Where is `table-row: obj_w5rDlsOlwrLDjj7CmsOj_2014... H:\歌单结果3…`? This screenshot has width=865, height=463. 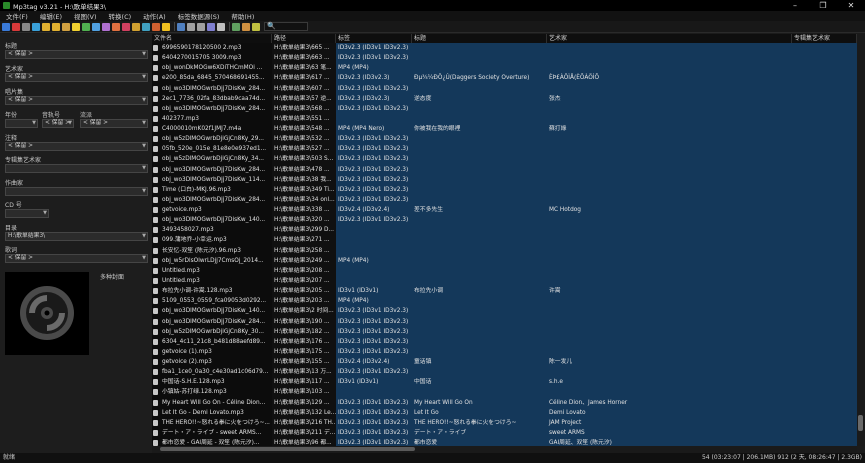 table-row: obj_w5rDlsOlwrLDjj7CmsOj_2014... H:\歌单结果3… is located at coordinates (504, 260).